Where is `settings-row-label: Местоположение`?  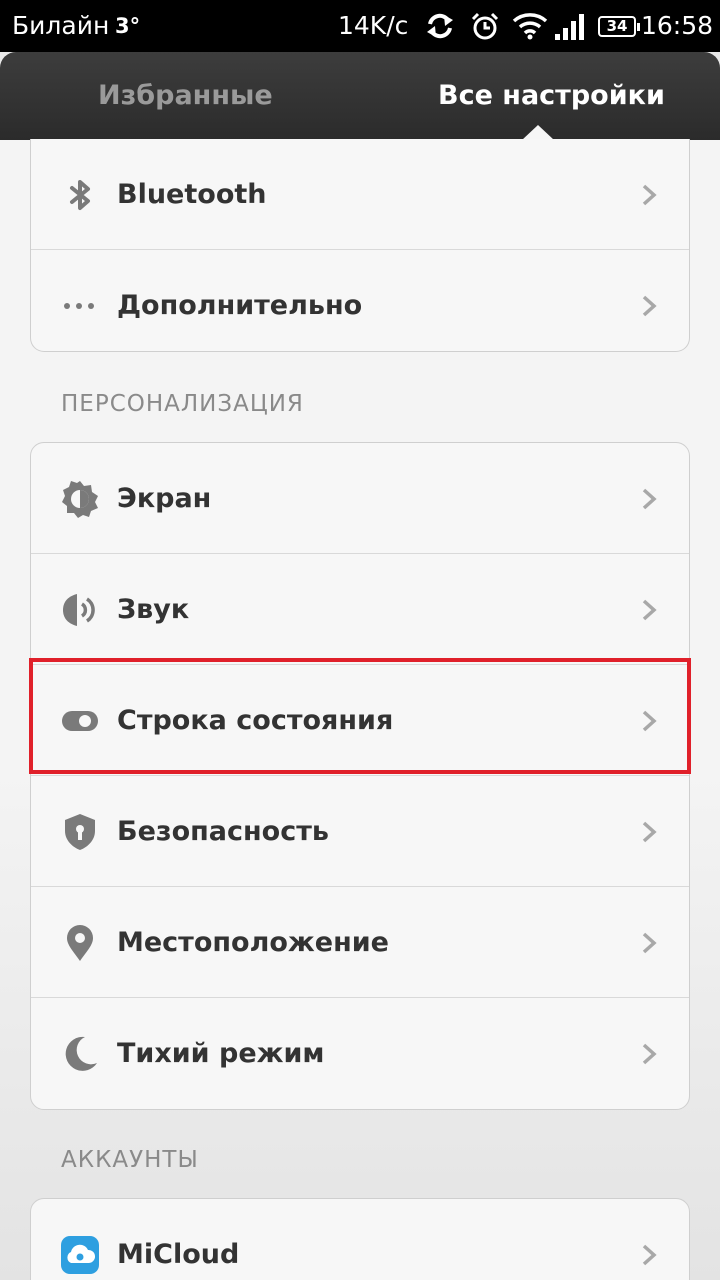
settings-row-label: Местоположение is located at coordinates (253, 942).